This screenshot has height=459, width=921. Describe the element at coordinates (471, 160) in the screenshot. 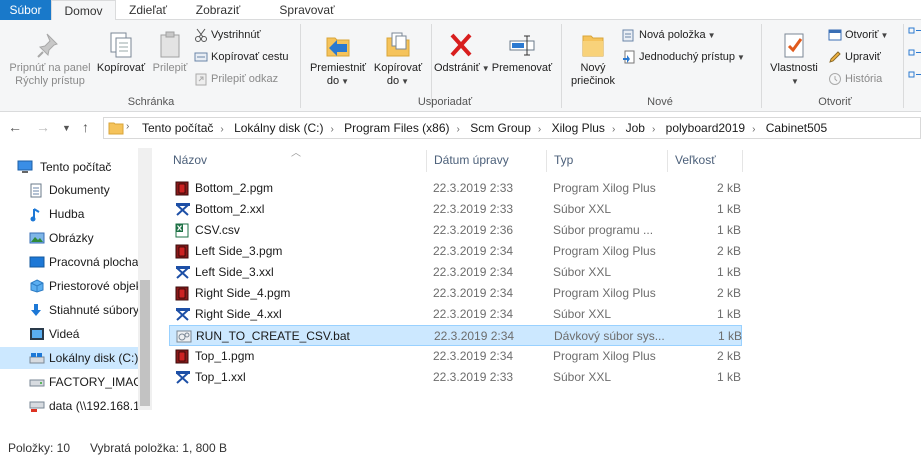

I see `column-header-date: Dátum úpravy` at that location.